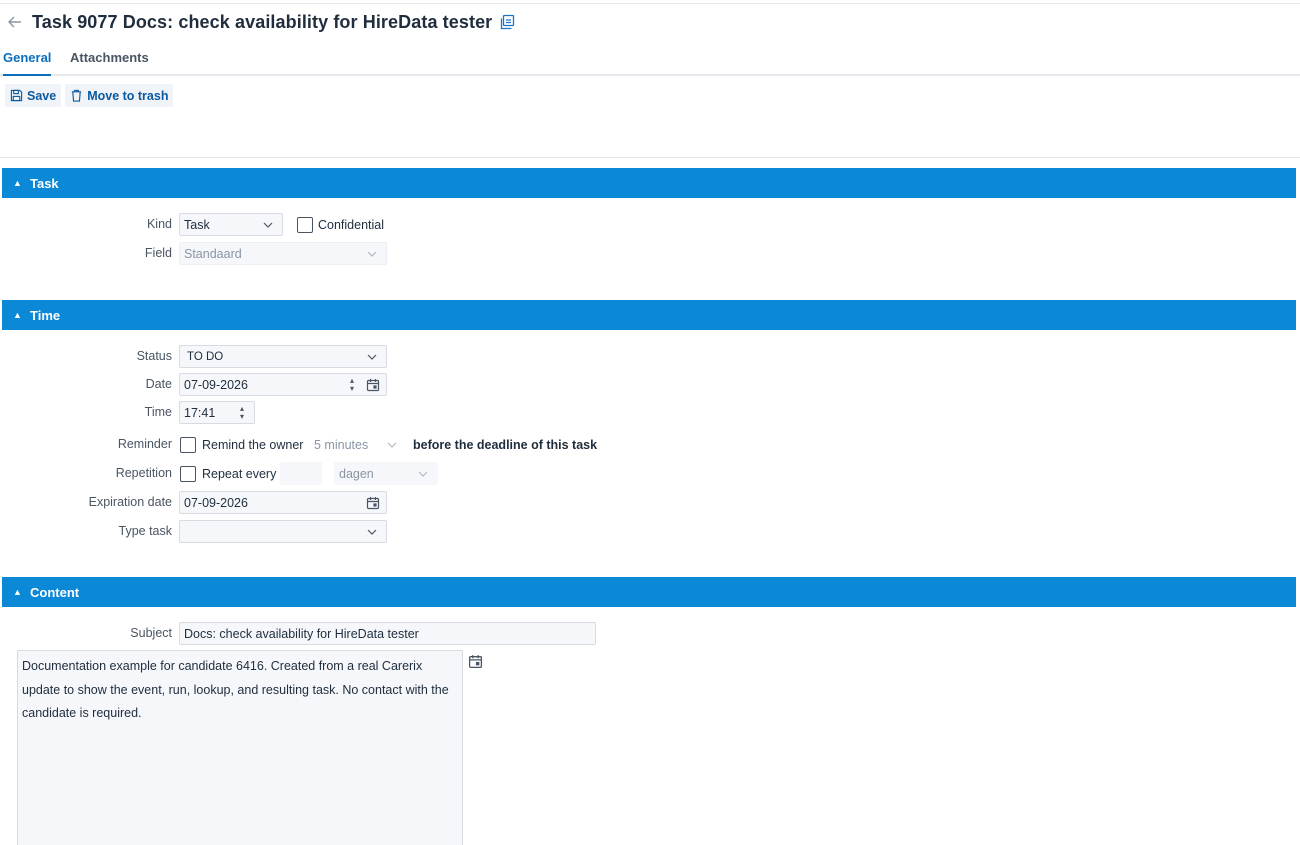 The image size is (1300, 845). What do you see at coordinates (216, 502) in the screenshot?
I see `expiration-date-value: 07-09-2026` at bounding box center [216, 502].